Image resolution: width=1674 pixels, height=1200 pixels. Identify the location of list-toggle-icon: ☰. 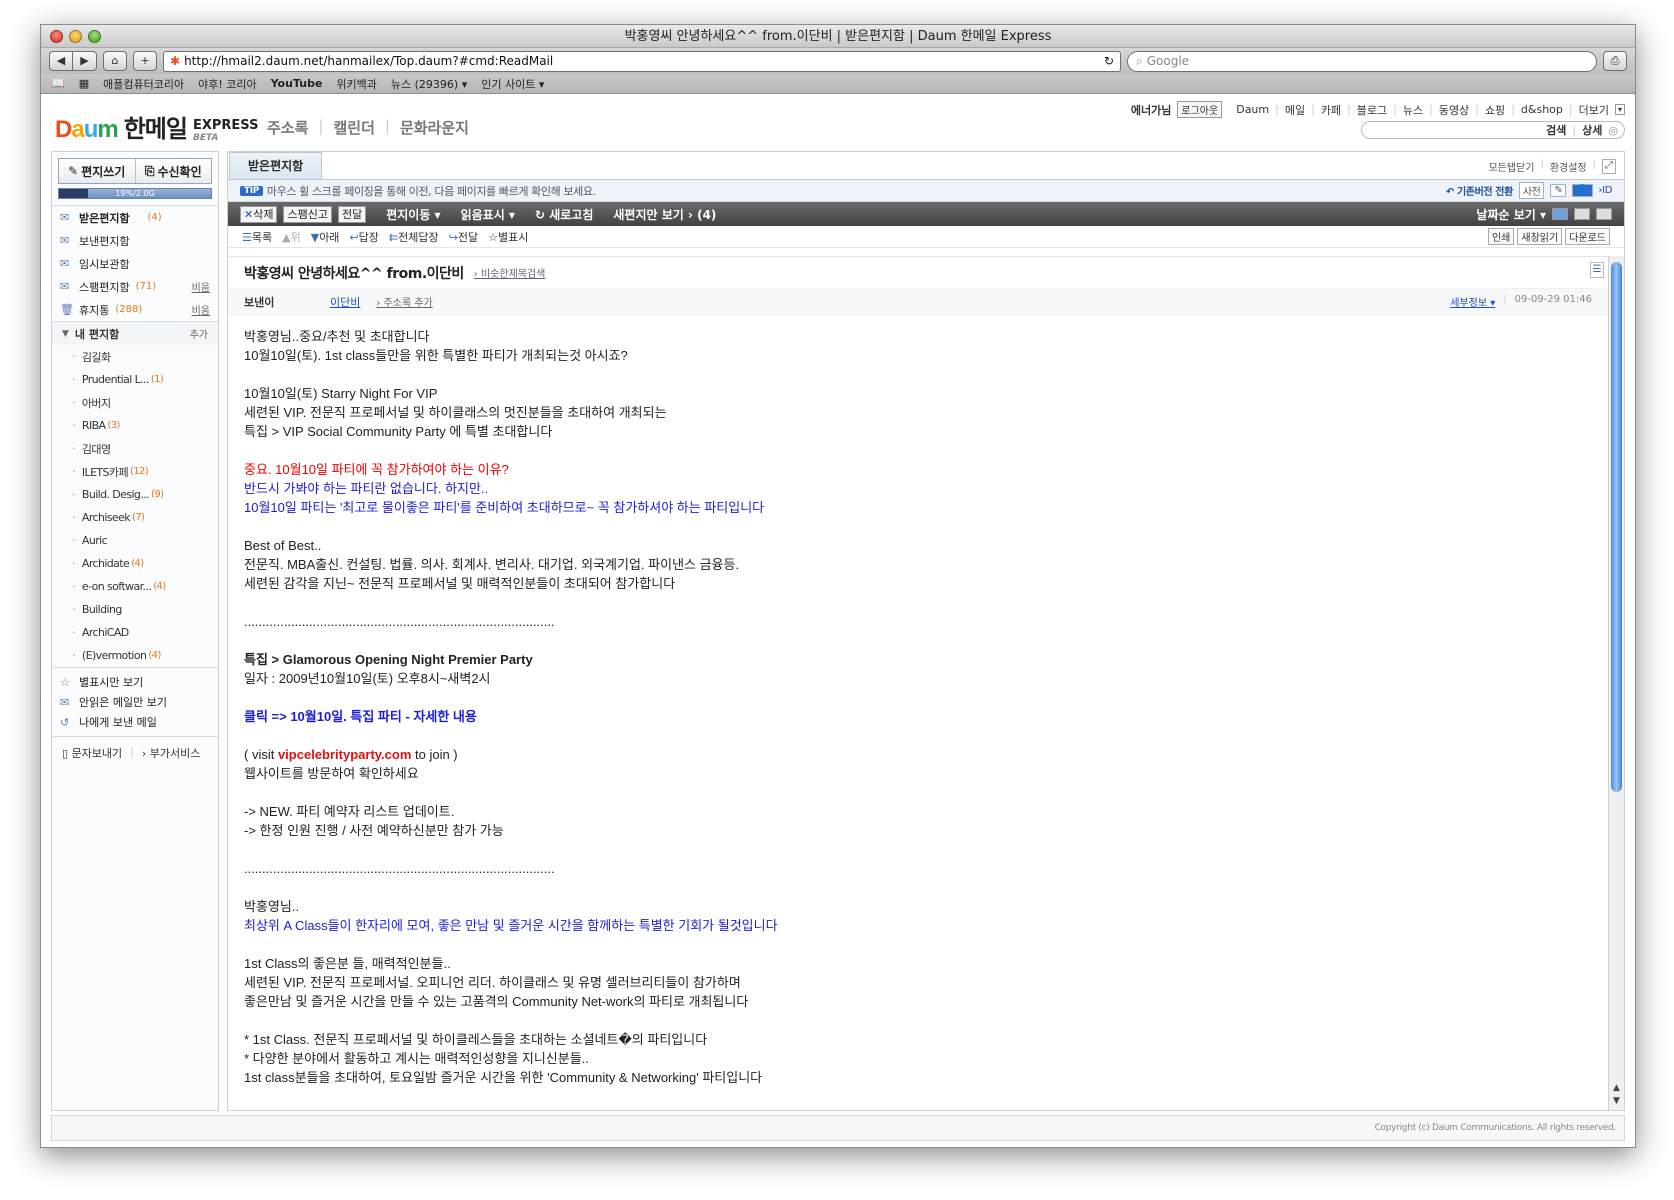
(1597, 270).